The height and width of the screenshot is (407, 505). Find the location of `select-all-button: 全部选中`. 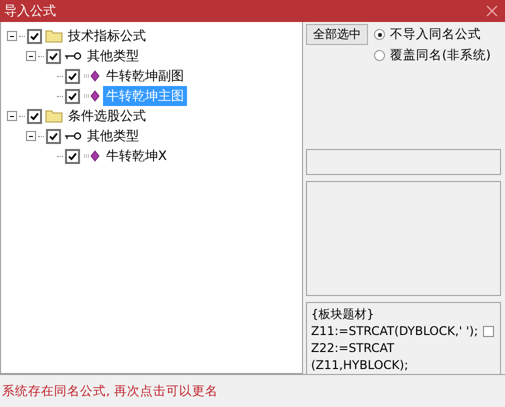

select-all-button: 全部选中 is located at coordinates (337, 34).